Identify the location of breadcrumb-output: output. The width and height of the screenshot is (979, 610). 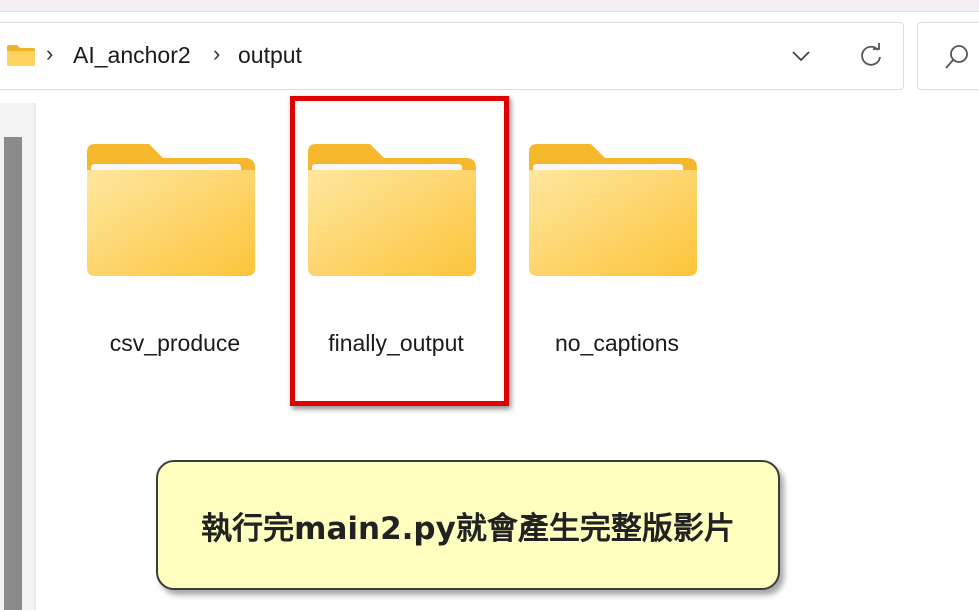
(270, 55).